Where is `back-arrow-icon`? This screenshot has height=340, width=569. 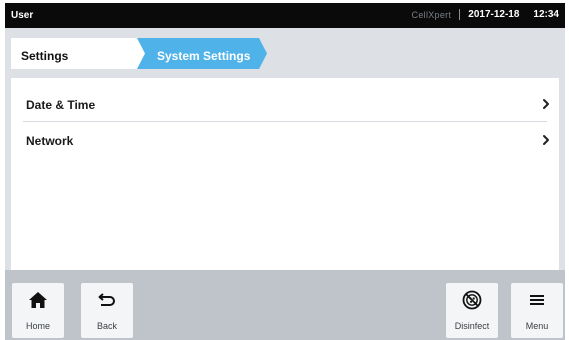
back-arrow-icon is located at coordinates (106, 299).